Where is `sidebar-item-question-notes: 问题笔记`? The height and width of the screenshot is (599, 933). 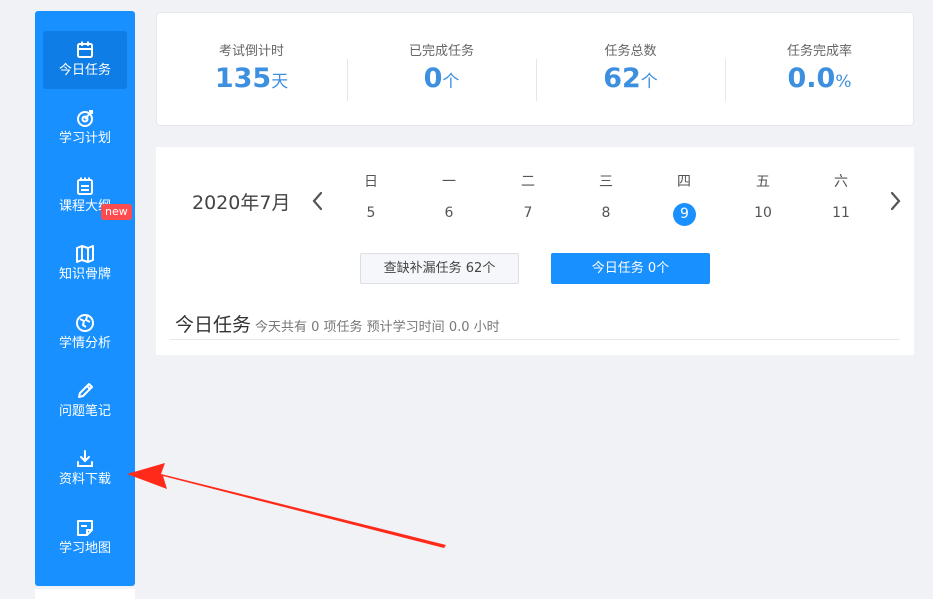
sidebar-item-question-notes: 问题笔记 is located at coordinates (85, 401).